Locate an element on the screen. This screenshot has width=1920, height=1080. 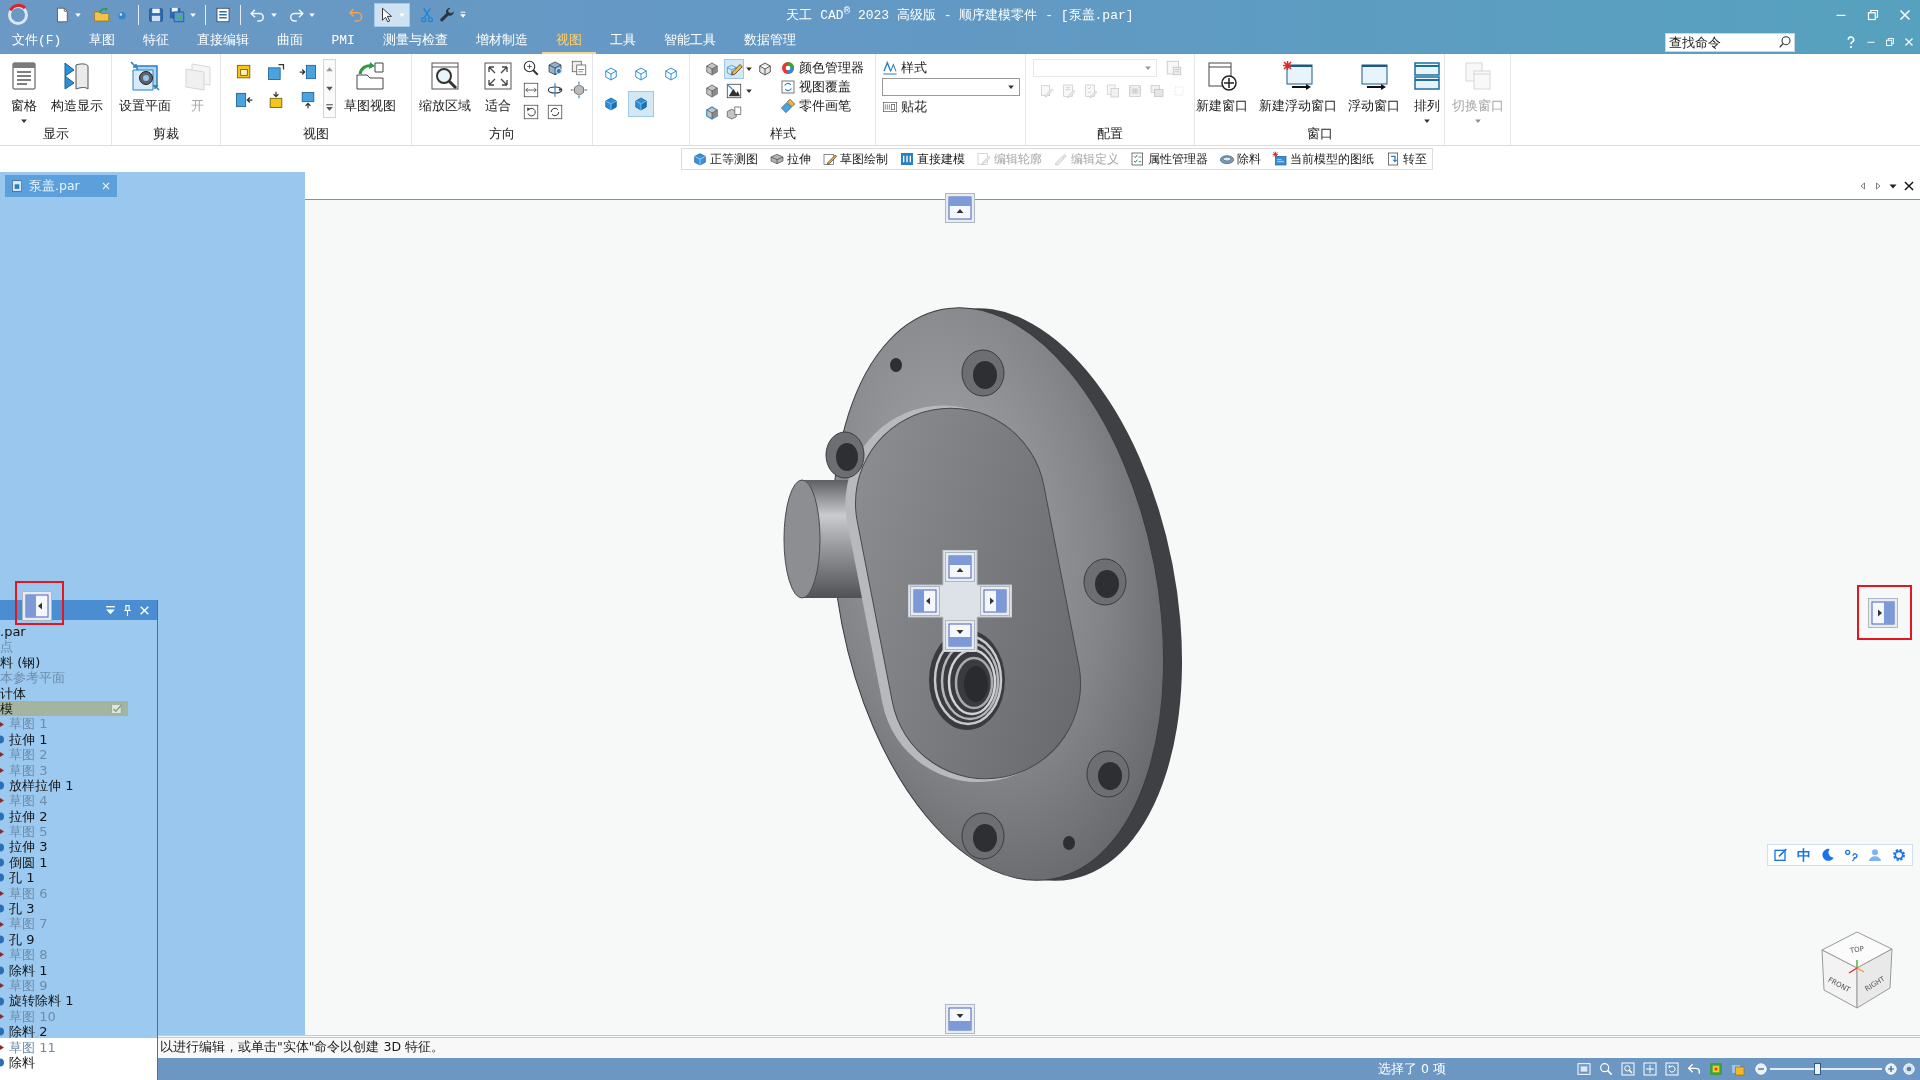
ribbon-button: 草图视图 is located at coordinates (369, 86).